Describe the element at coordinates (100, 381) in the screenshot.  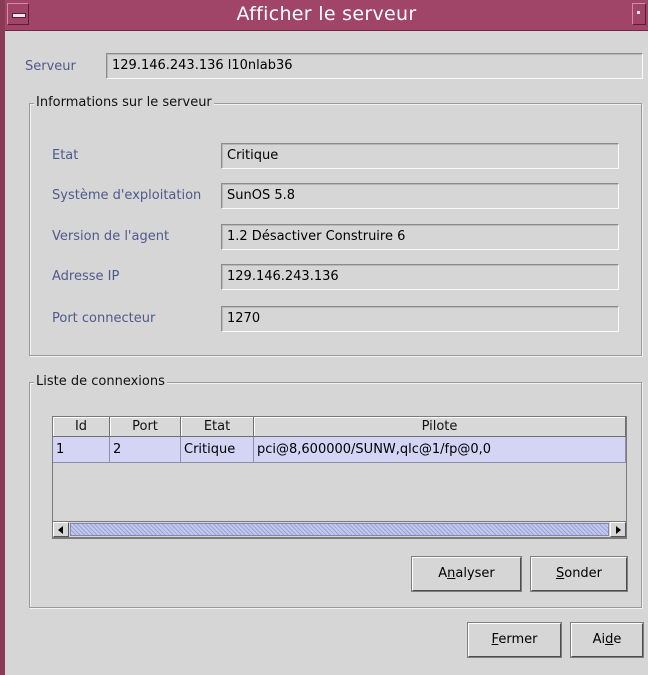
I see `connections-title: Liste de connexions` at that location.